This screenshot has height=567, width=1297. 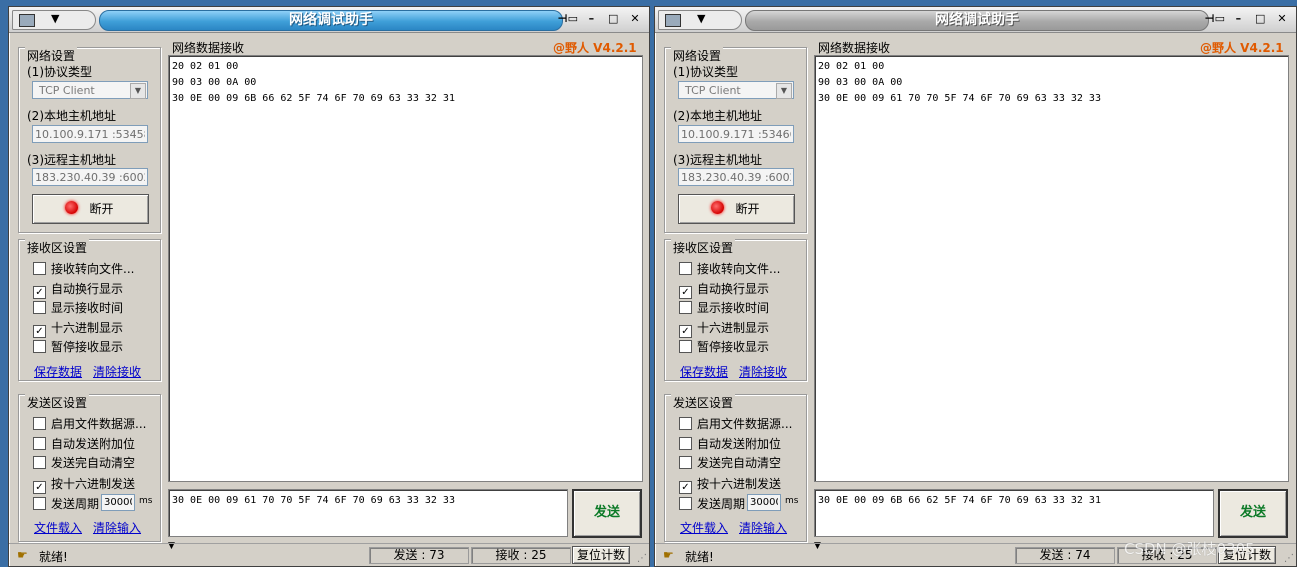 I want to click on group-title: 网络设置, so click(x=697, y=55).